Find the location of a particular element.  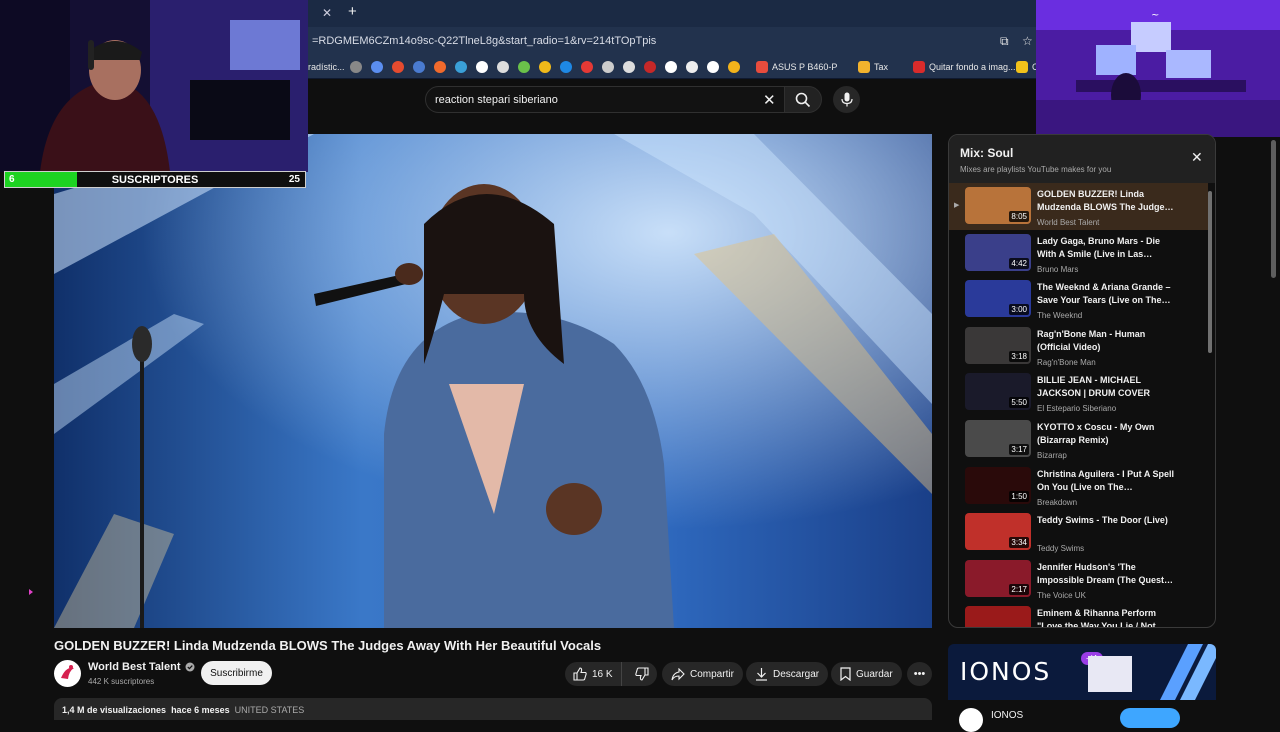

bookmark-item: Tax is located at coordinates (873, 67).